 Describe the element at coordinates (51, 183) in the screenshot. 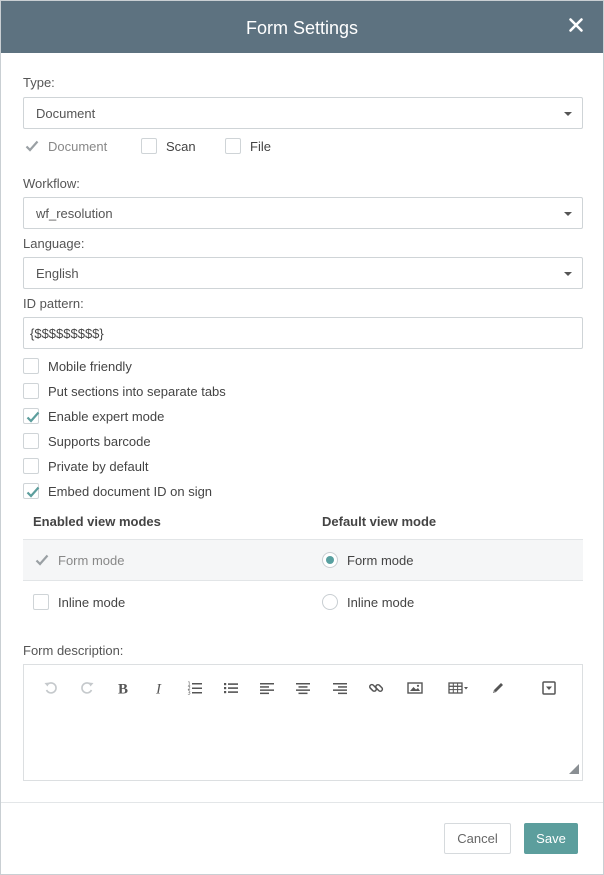

I see `workflow-label: Workflow:` at that location.